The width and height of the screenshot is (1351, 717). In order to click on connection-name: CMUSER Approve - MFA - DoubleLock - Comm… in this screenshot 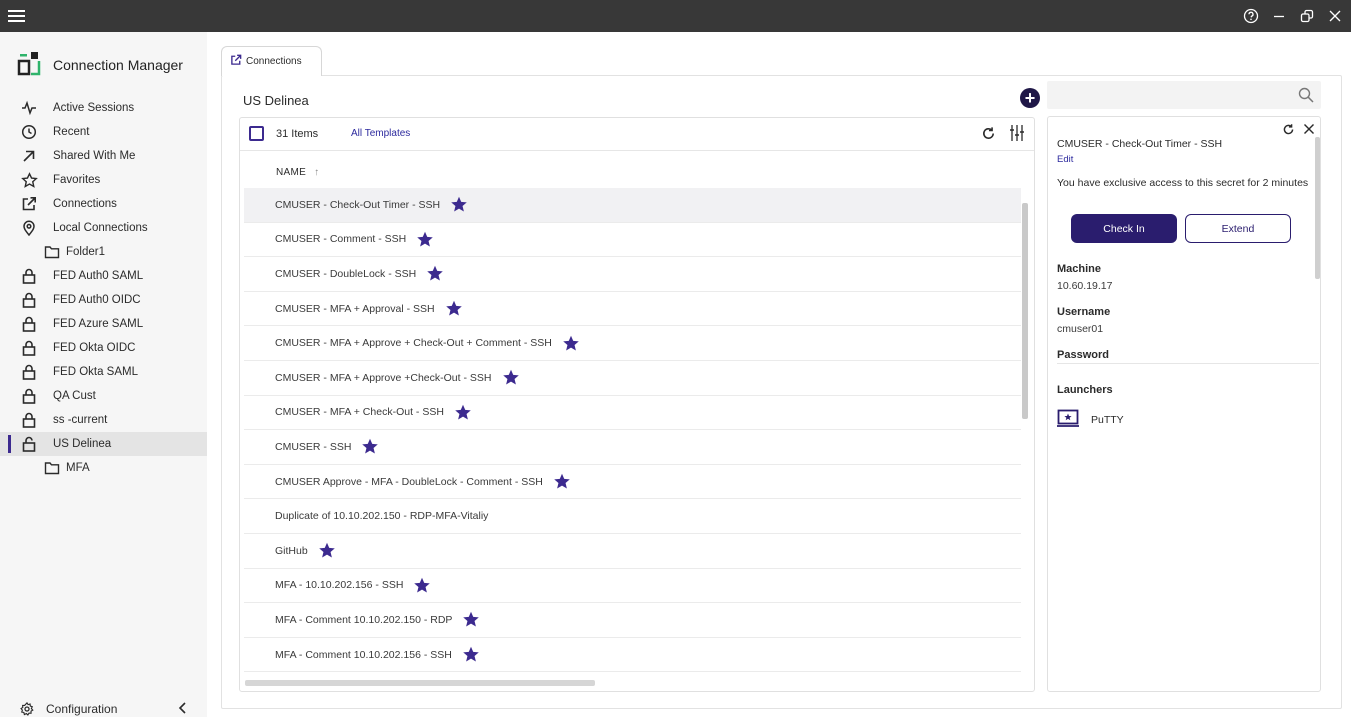, I will do `click(409, 481)`.